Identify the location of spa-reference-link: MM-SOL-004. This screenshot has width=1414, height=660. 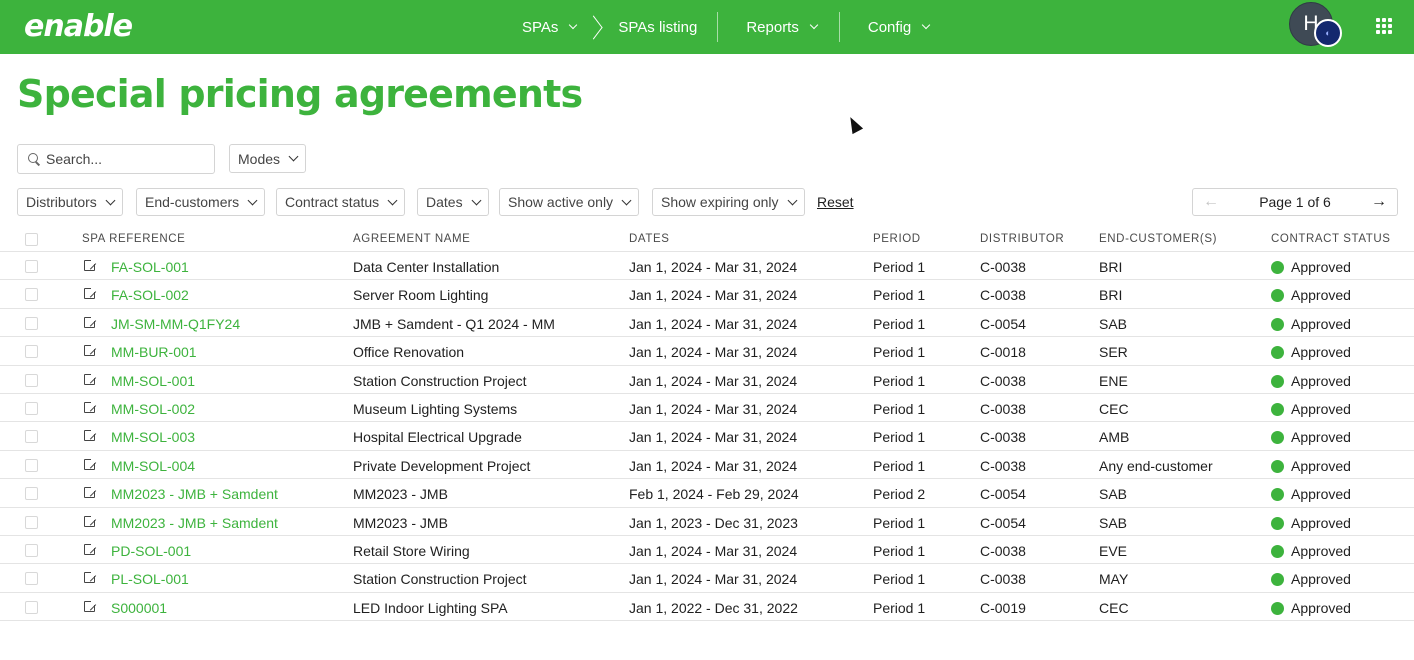
(153, 466).